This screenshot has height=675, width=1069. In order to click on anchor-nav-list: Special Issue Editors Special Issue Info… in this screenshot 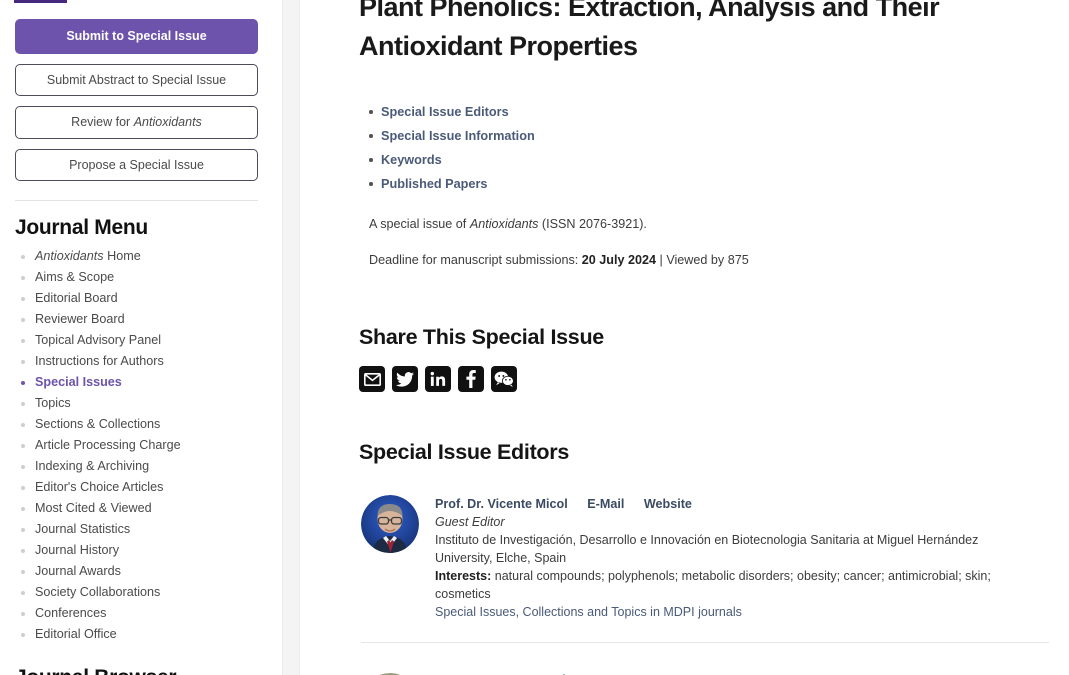, I will do `click(704, 148)`.